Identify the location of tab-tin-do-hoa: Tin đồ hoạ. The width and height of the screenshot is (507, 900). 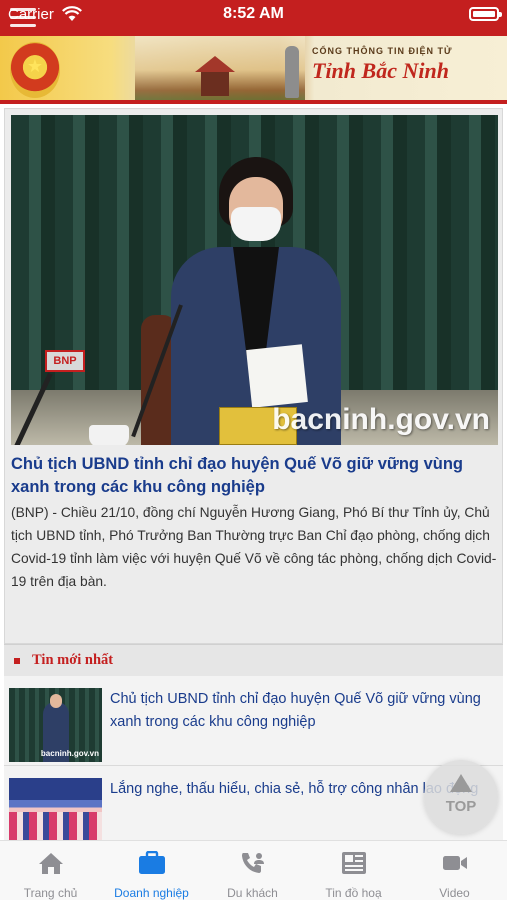
(353, 870).